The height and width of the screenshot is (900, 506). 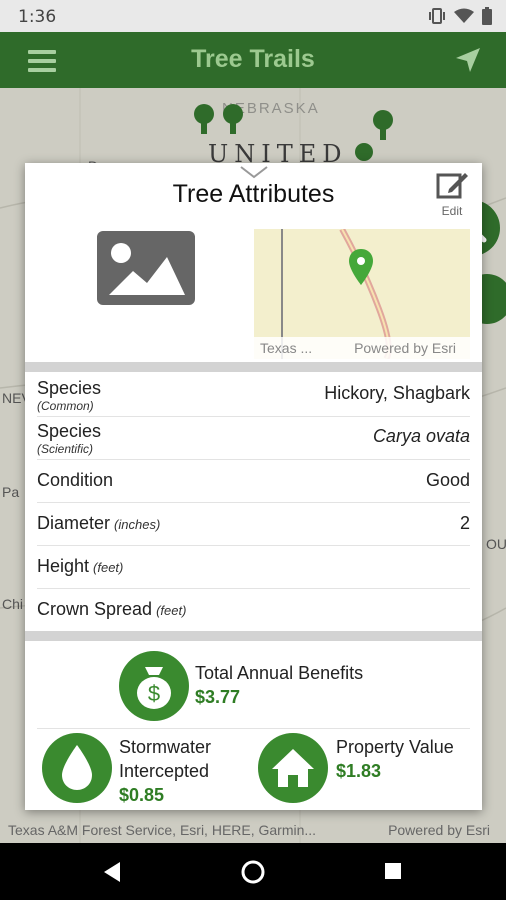 I want to click on attribute-label: Condition, so click(x=75, y=480).